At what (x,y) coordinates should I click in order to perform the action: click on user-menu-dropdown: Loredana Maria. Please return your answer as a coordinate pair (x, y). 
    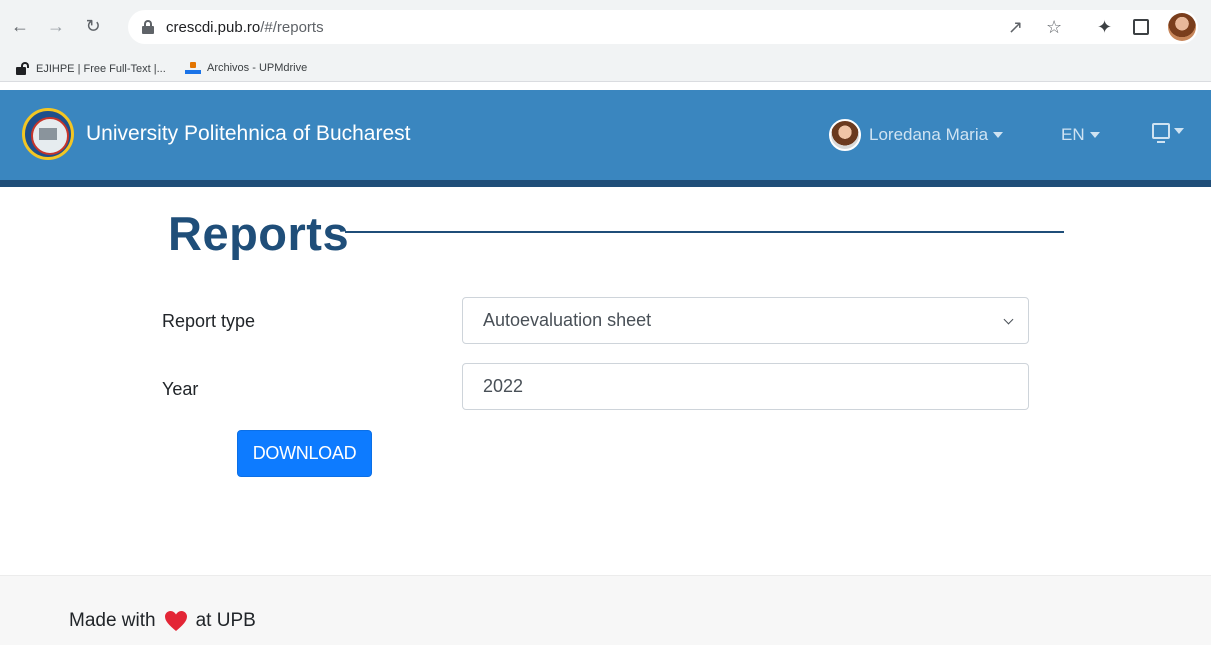
    Looking at the image, I should click on (936, 135).